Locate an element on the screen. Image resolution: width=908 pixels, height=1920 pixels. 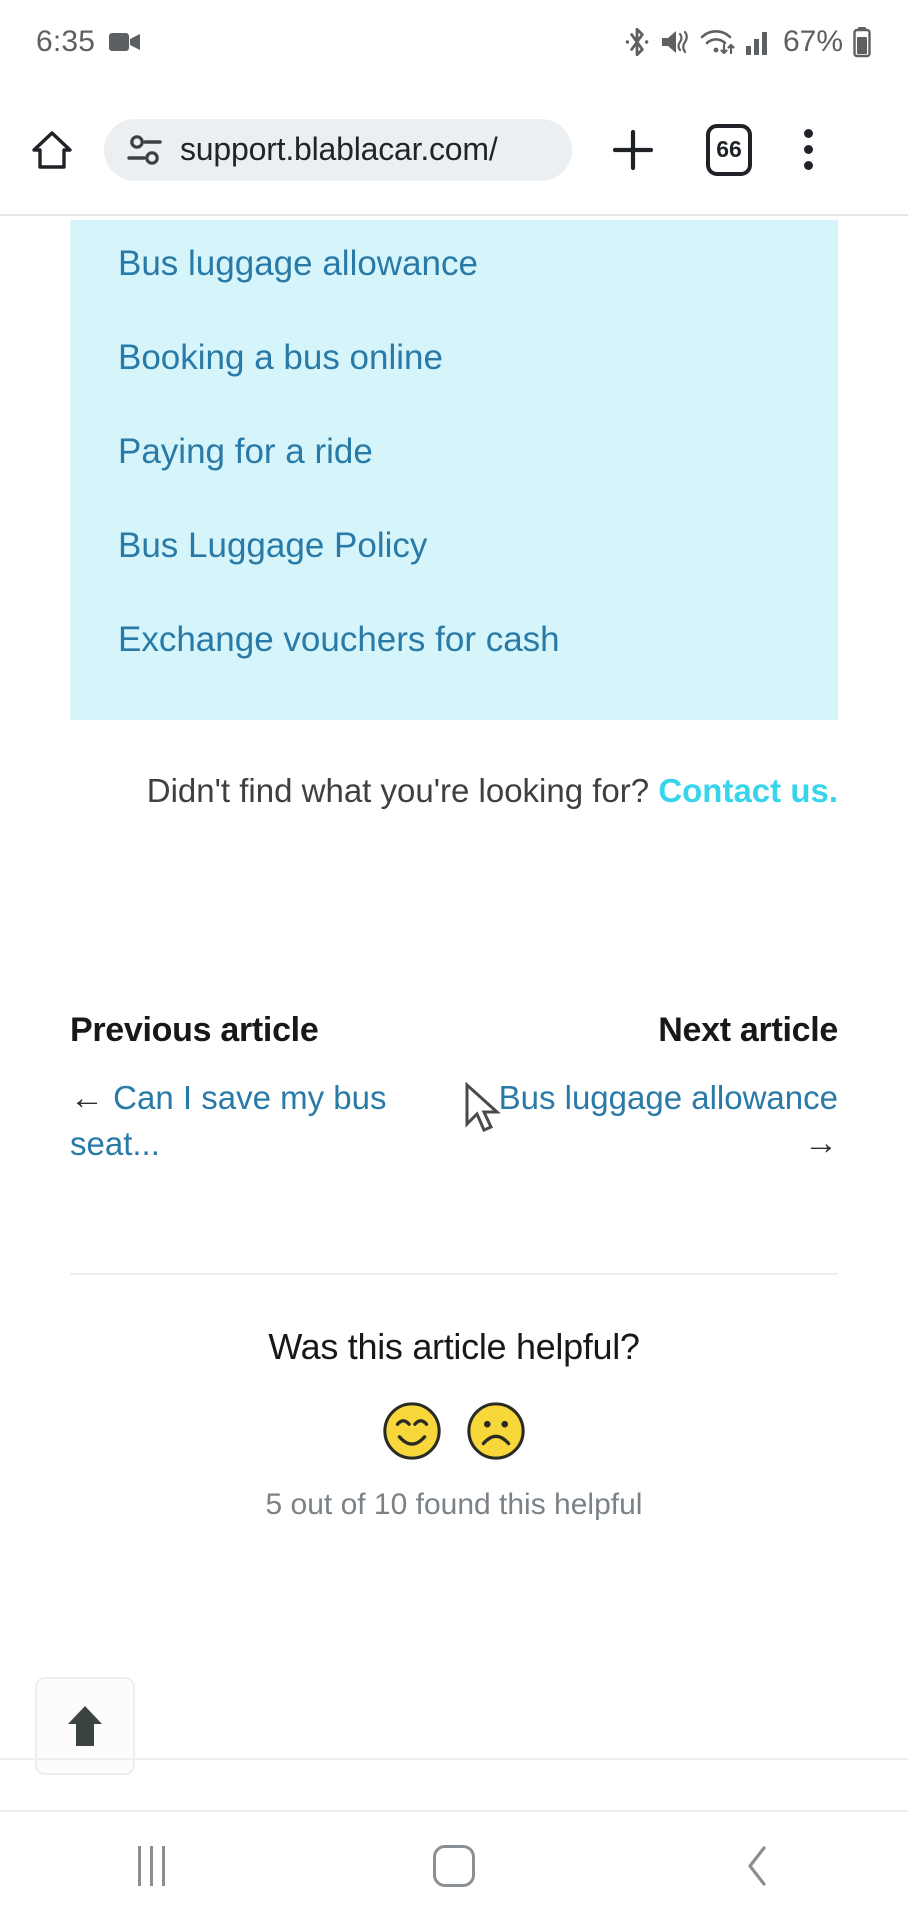
feedback-yes-button is located at coordinates (412, 1431).